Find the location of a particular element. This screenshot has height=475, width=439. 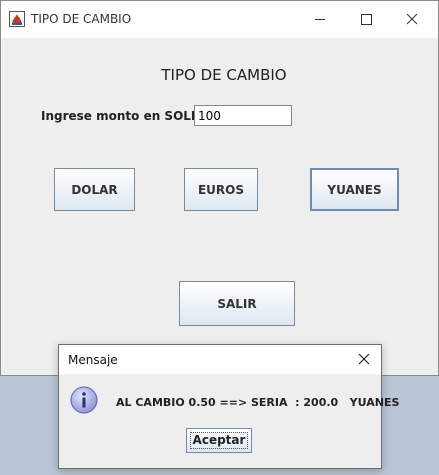

close-button is located at coordinates (412, 19).